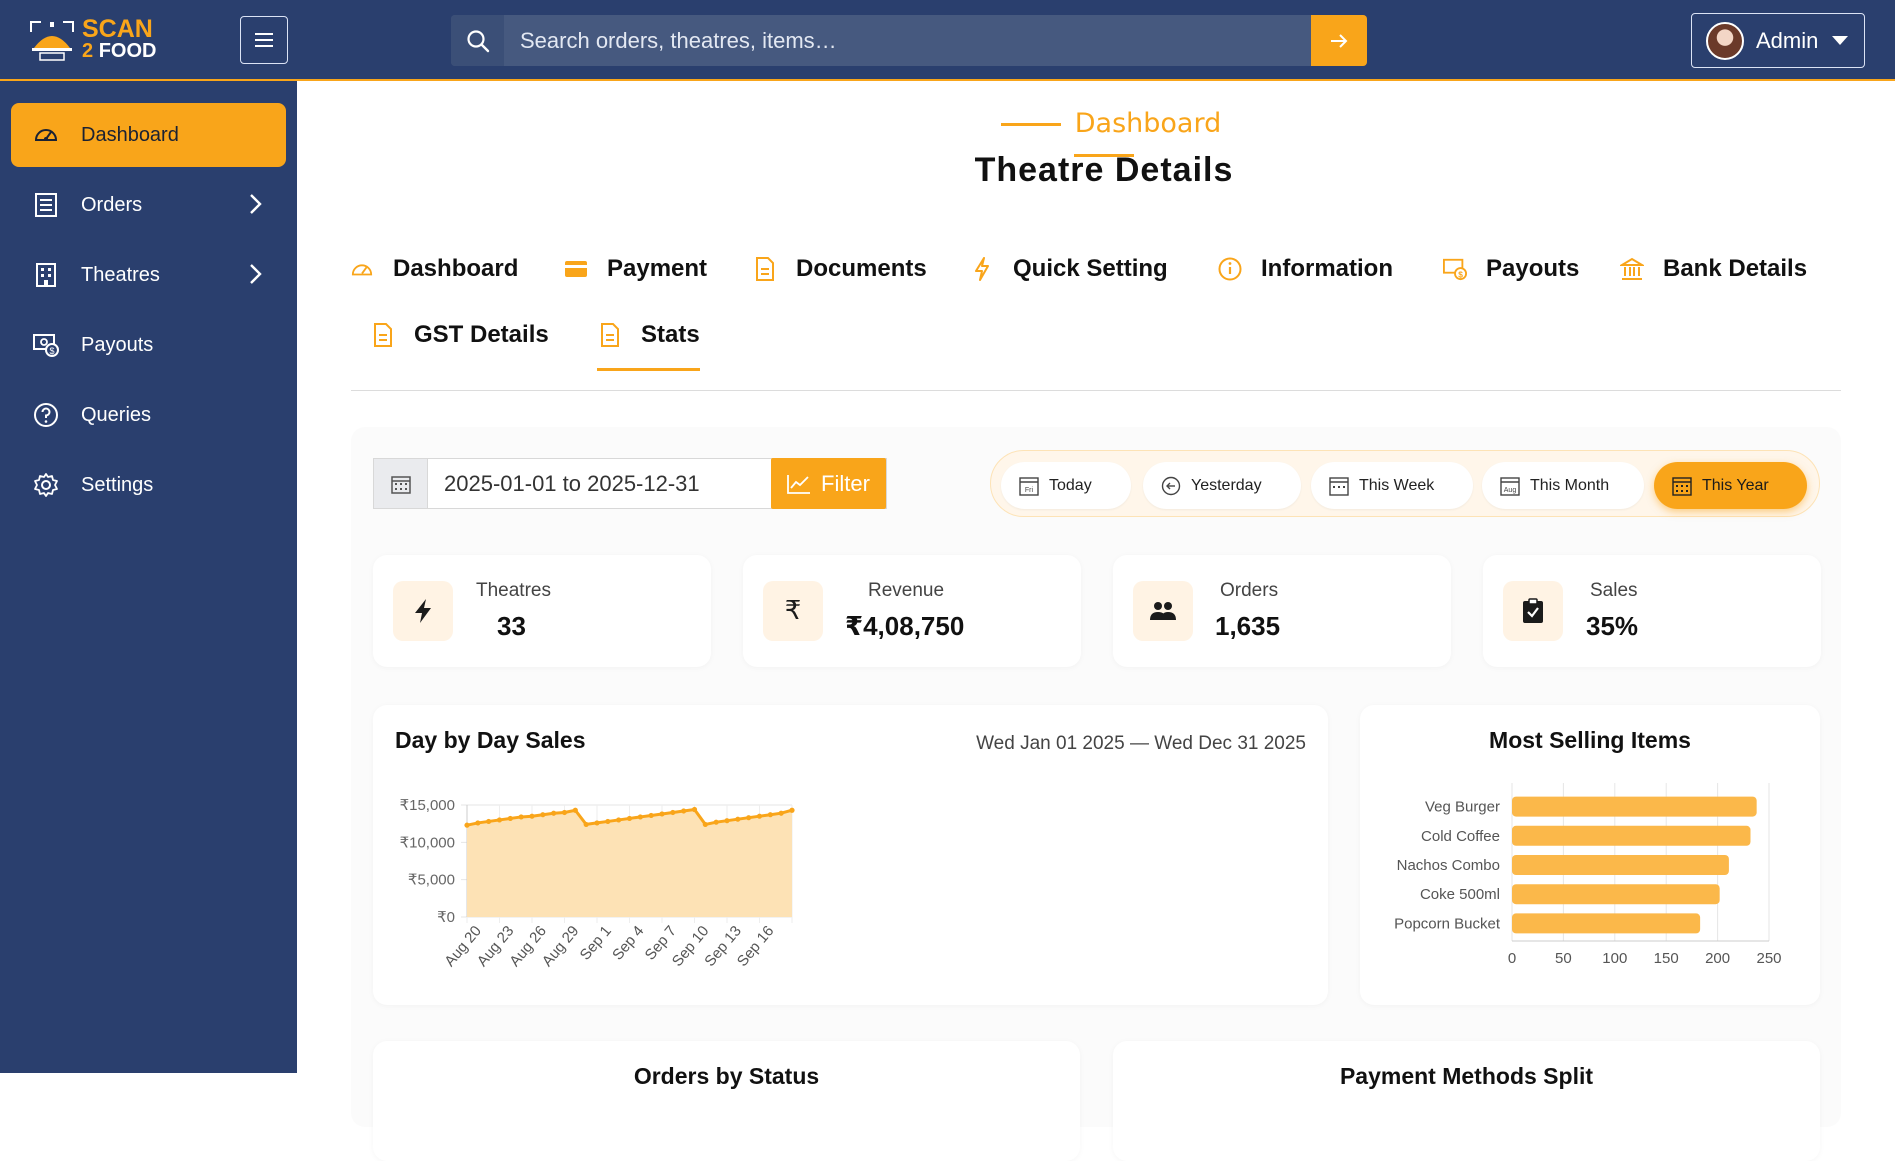 The image size is (1895, 1161). I want to click on sidebar-item-queries: Queries, so click(148, 415).